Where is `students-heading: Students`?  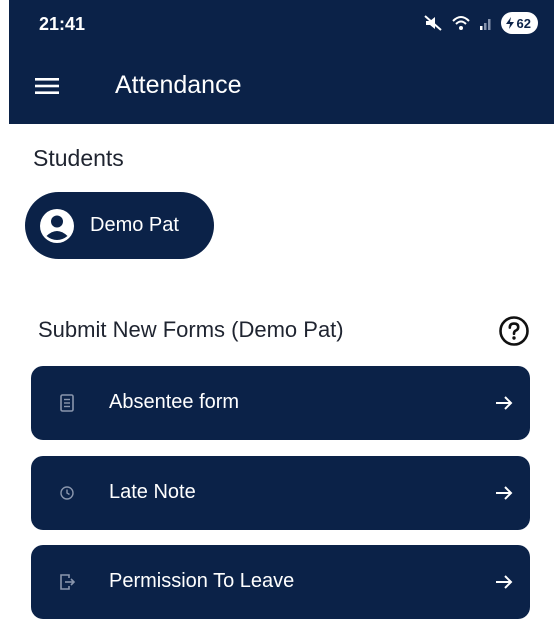 students-heading: Students is located at coordinates (78, 158).